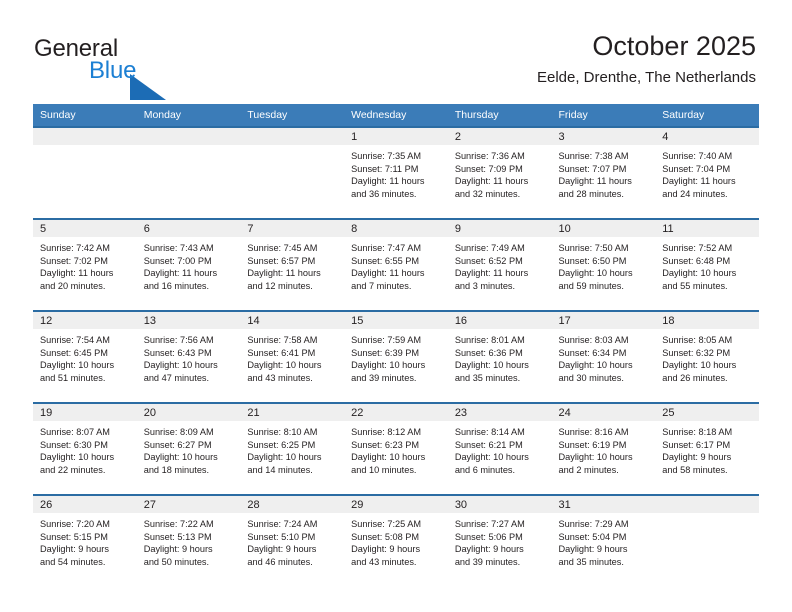 The image size is (792, 612). Describe the element at coordinates (489, 156) in the screenshot. I see `sunrise-text: Sunrise: 7:36 AM` at that location.